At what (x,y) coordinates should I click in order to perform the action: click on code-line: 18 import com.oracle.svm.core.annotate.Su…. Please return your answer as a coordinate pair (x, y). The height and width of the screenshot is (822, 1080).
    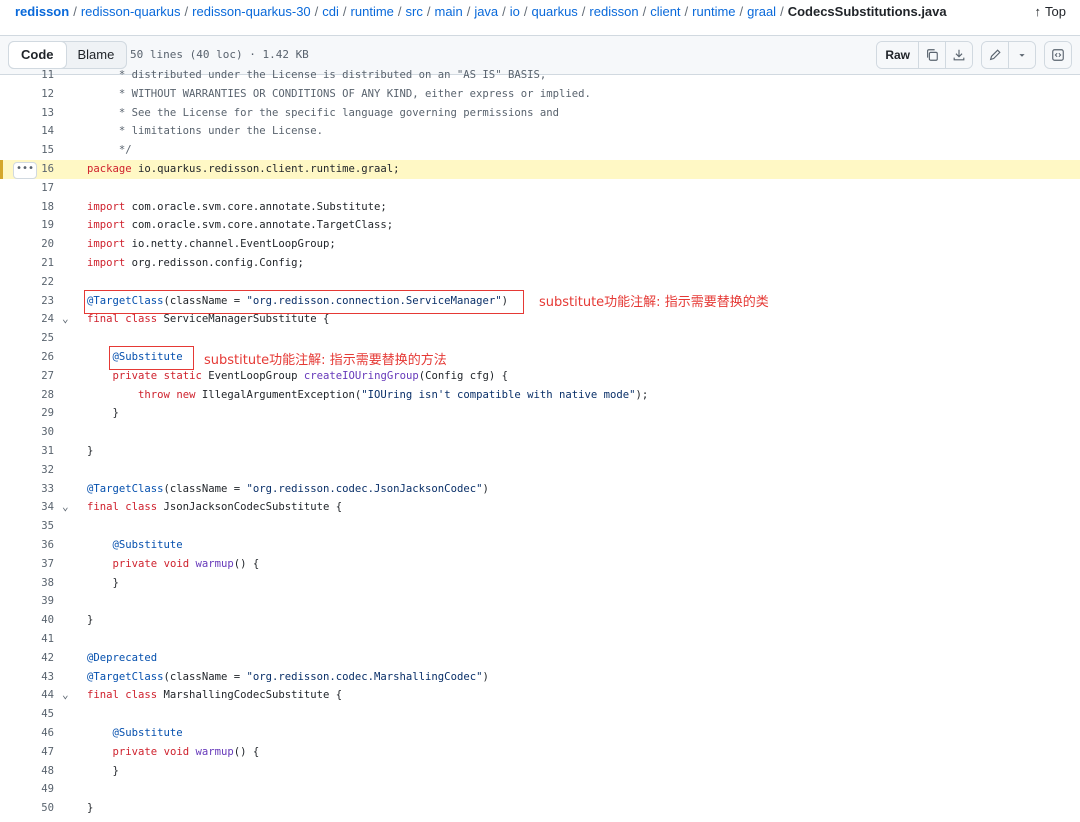
    Looking at the image, I should click on (540, 207).